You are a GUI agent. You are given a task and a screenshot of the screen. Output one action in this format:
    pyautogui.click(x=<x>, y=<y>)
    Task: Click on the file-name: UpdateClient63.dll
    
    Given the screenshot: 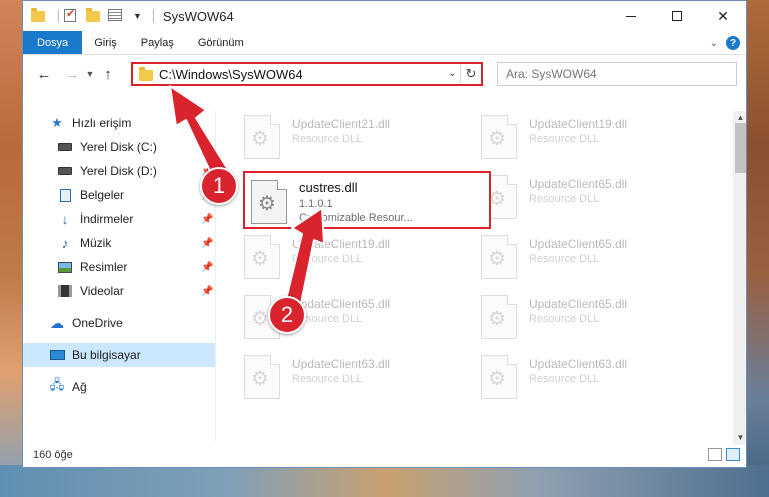 What is the action you would take?
    pyautogui.click(x=578, y=364)
    